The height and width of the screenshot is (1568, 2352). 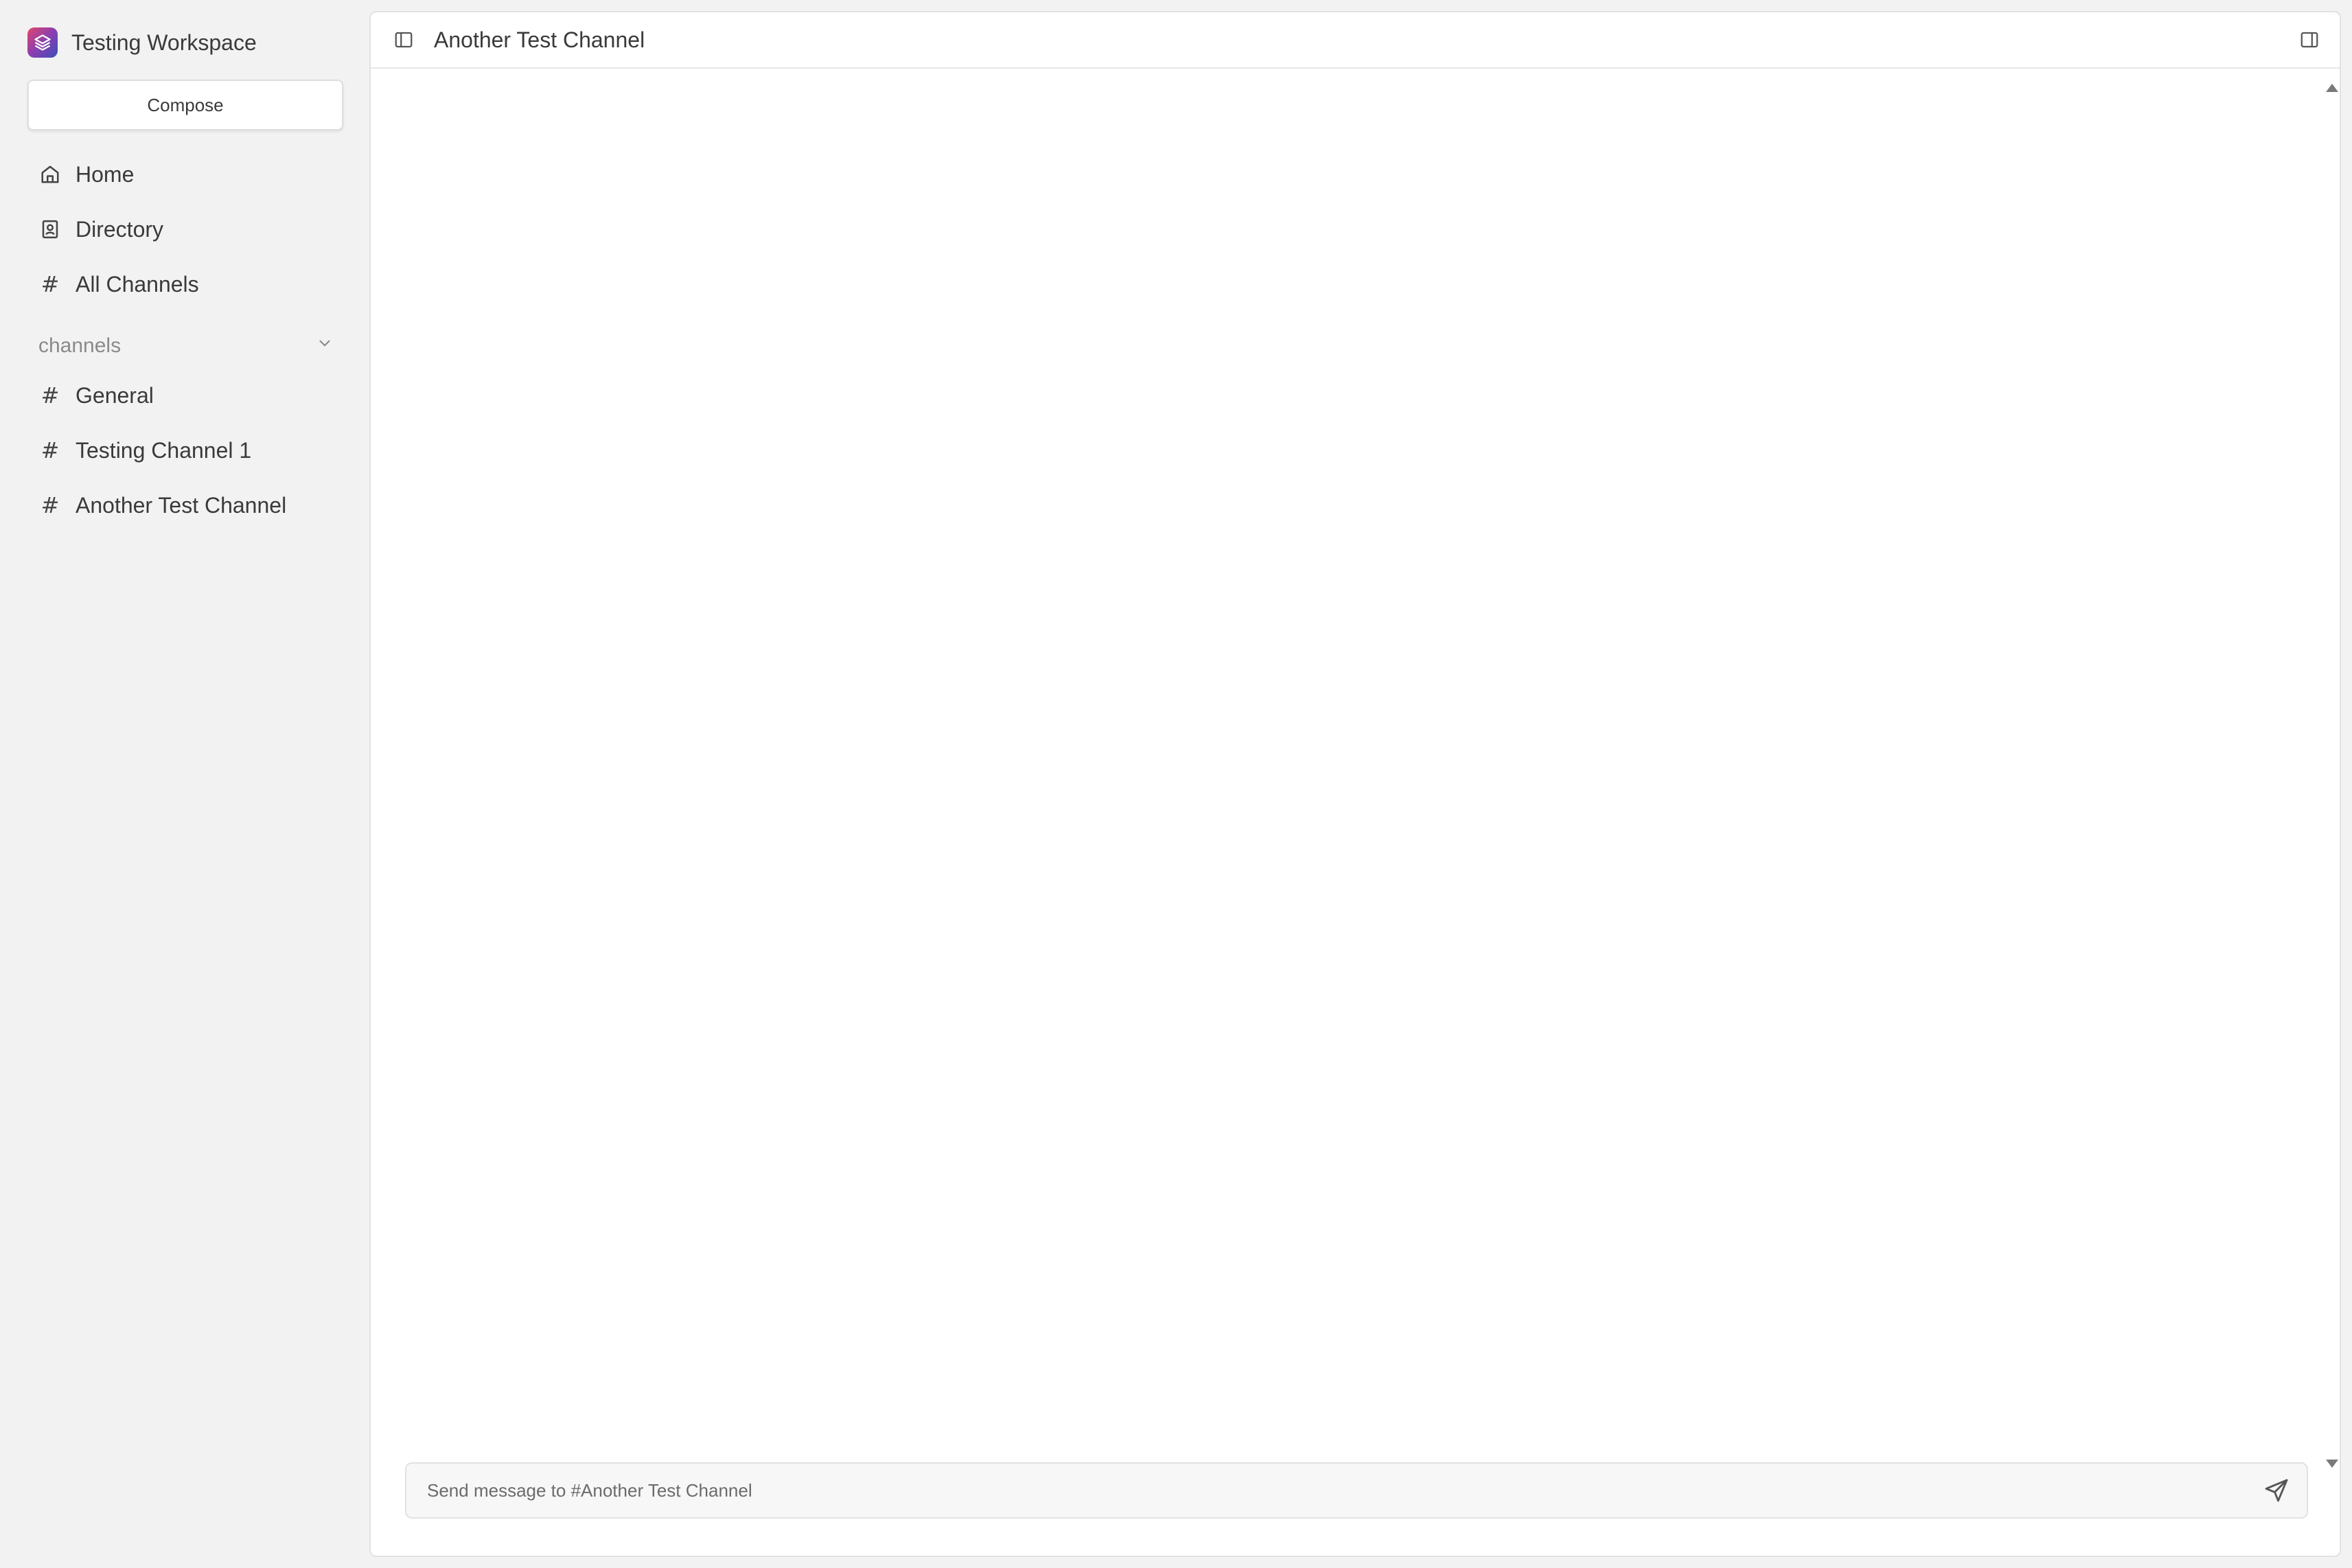 I want to click on channel-header: Another Test Channel, so click(x=1355, y=40).